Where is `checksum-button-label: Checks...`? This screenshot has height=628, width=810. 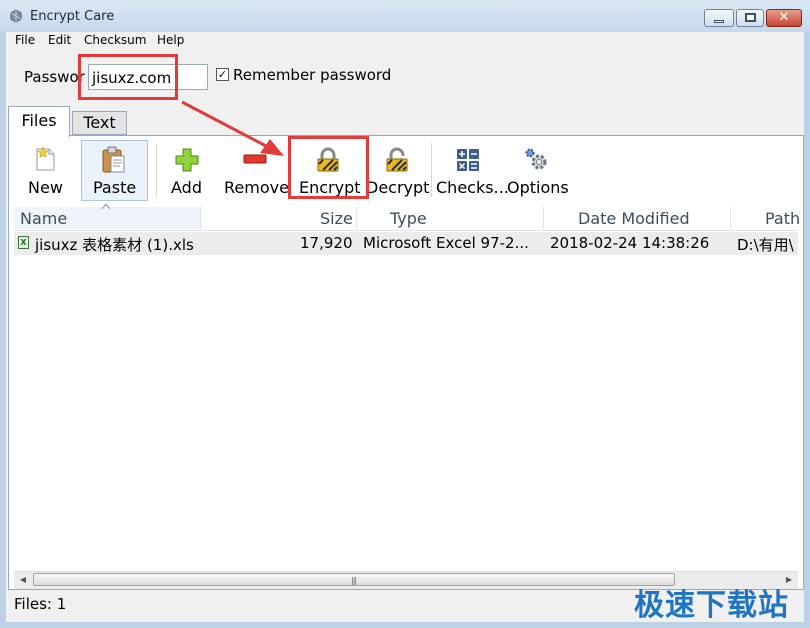 checksum-button-label: Checks... is located at coordinates (472, 187).